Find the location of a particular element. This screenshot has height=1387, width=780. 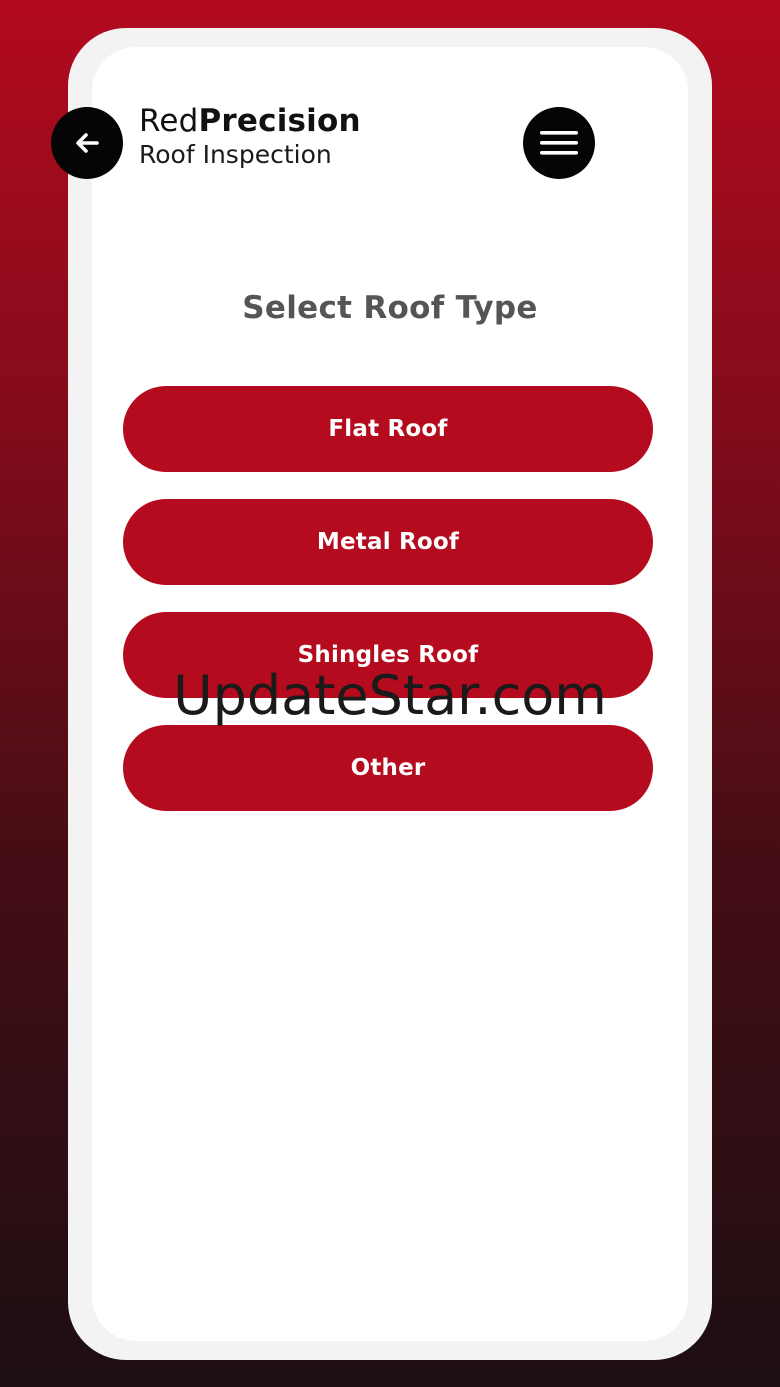

brand-name-precision: Precision is located at coordinates (279, 121).